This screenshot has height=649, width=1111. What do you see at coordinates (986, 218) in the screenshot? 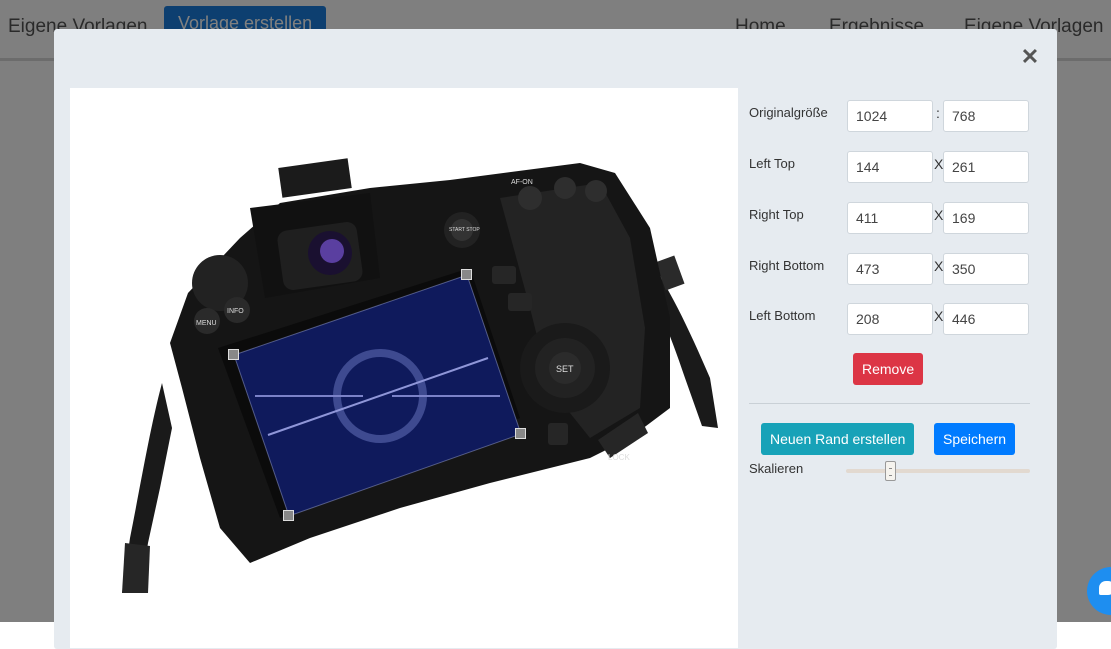
I see `right-top-y-input` at bounding box center [986, 218].